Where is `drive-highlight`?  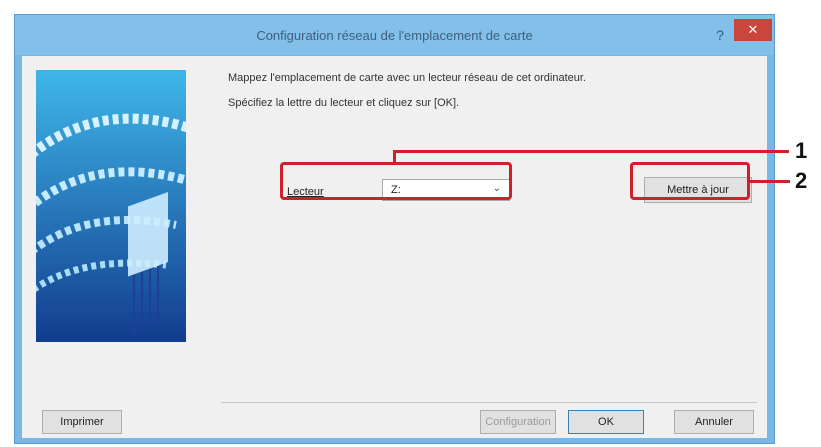 drive-highlight is located at coordinates (396, 181).